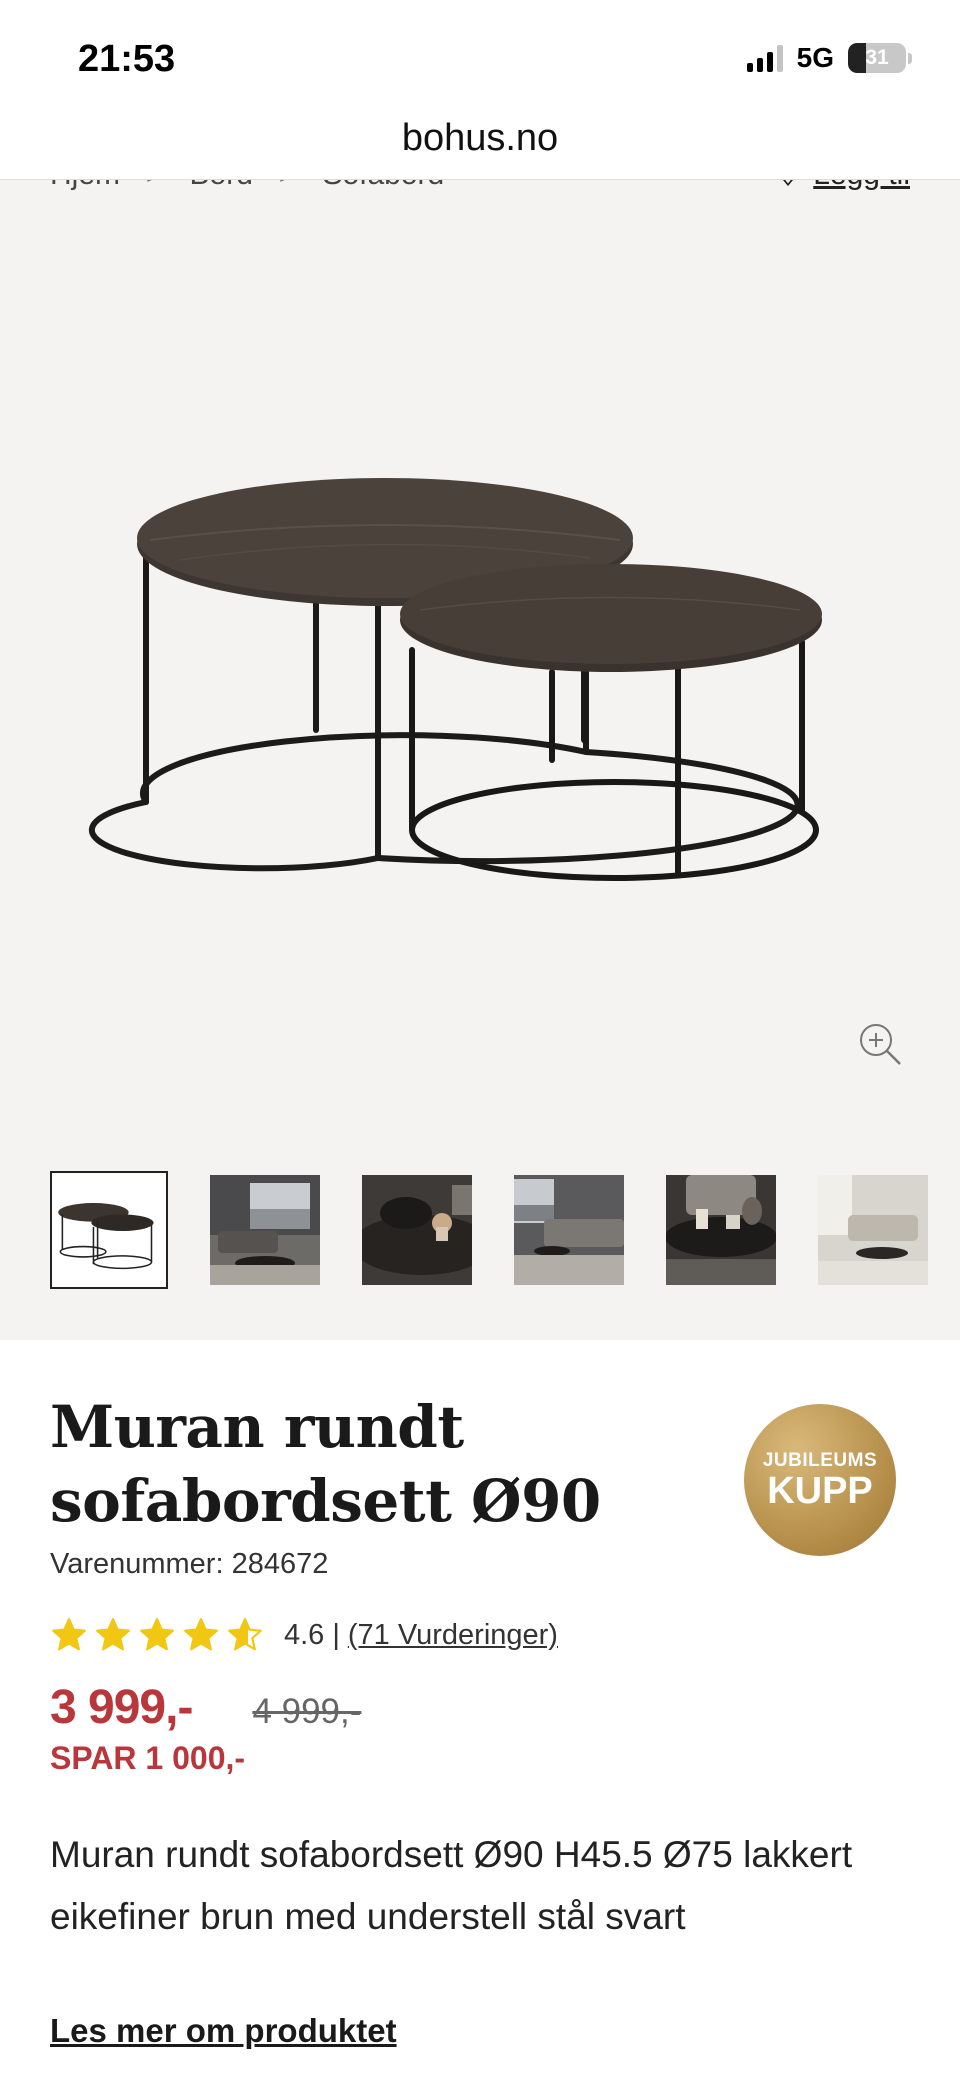 Image resolution: width=960 pixels, height=2078 pixels. I want to click on star-rating, so click(157, 1635).